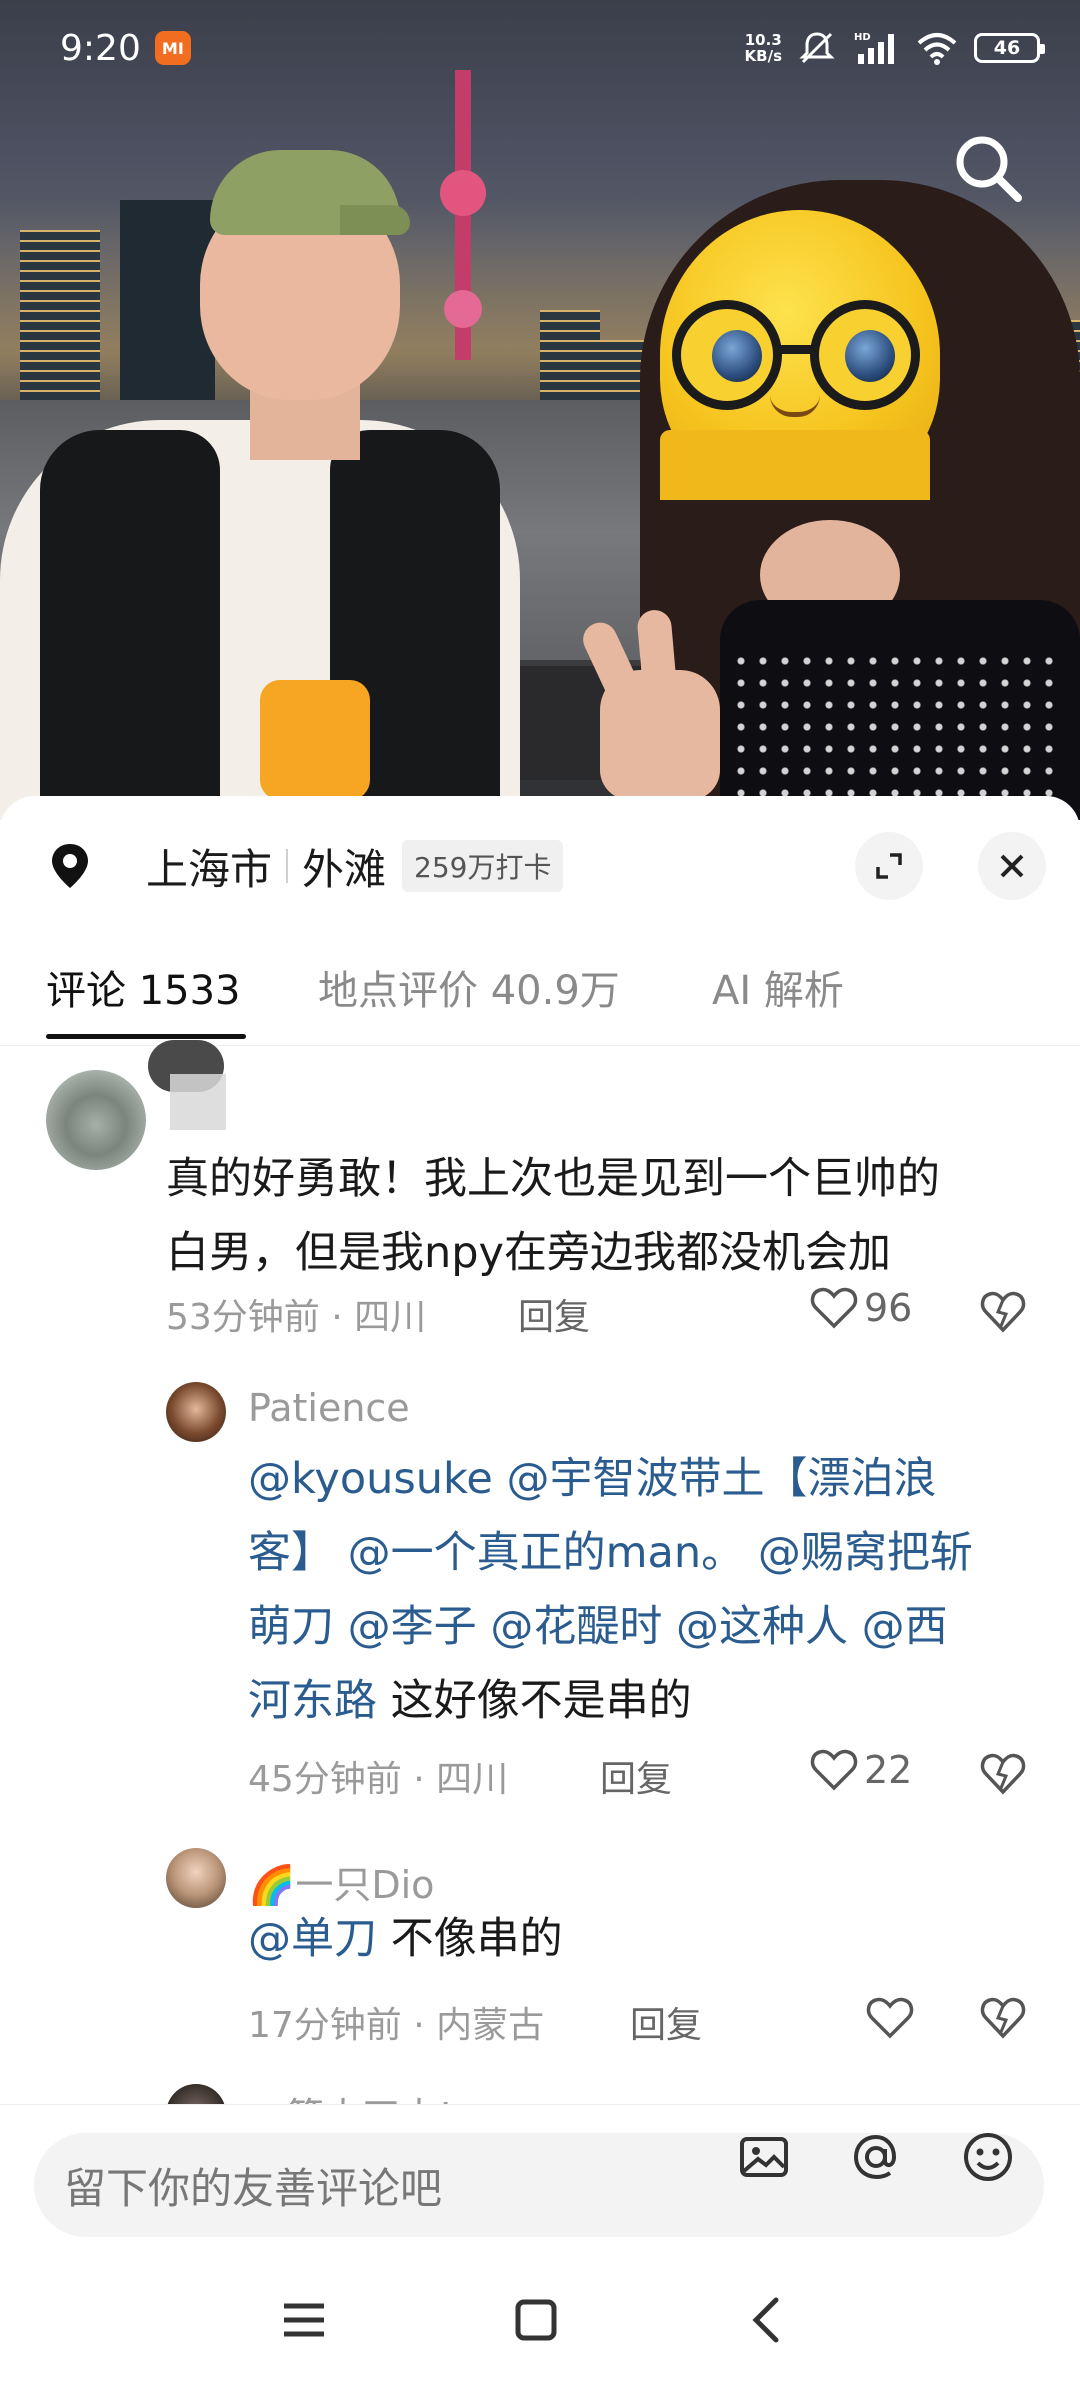 The height and width of the screenshot is (2400, 1080). Describe the element at coordinates (146, 1036) in the screenshot. I see `active-tab-indicator` at that location.